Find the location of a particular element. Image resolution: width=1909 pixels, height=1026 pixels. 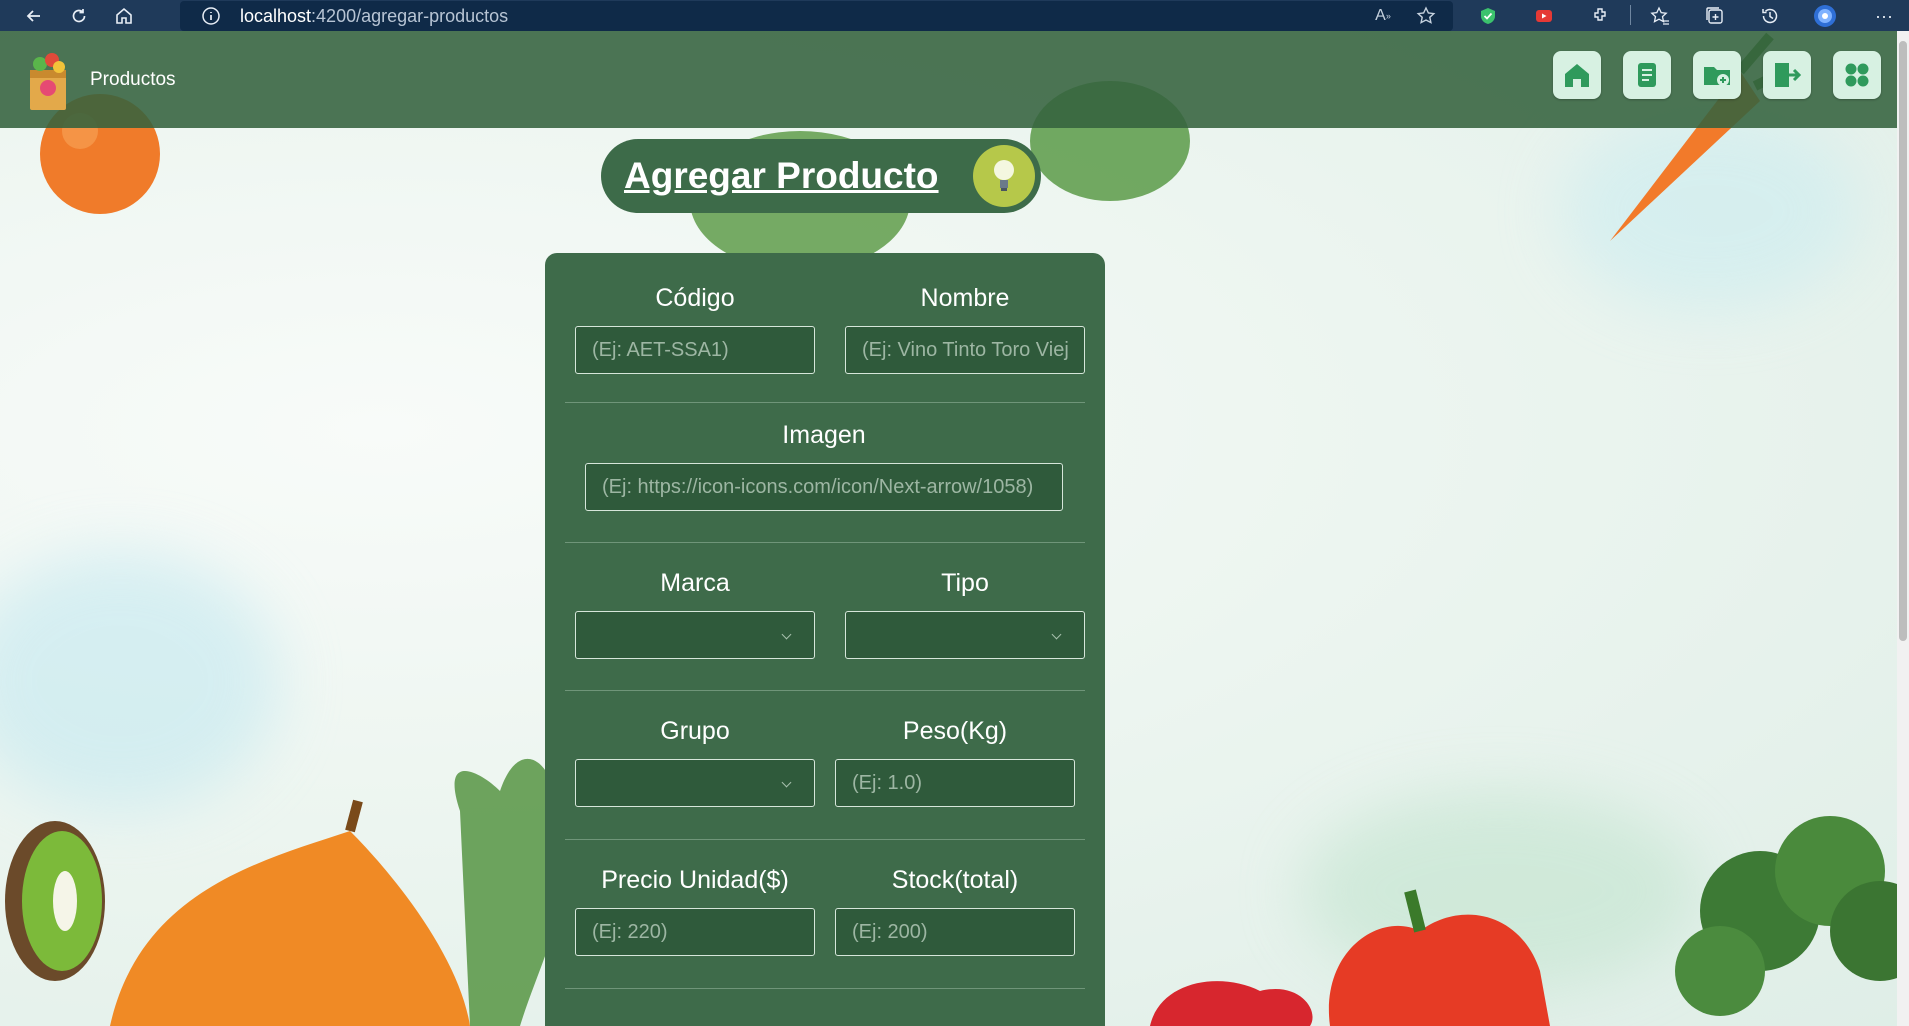

url-text: localhost:4200/agregar-productos is located at coordinates (374, 16).